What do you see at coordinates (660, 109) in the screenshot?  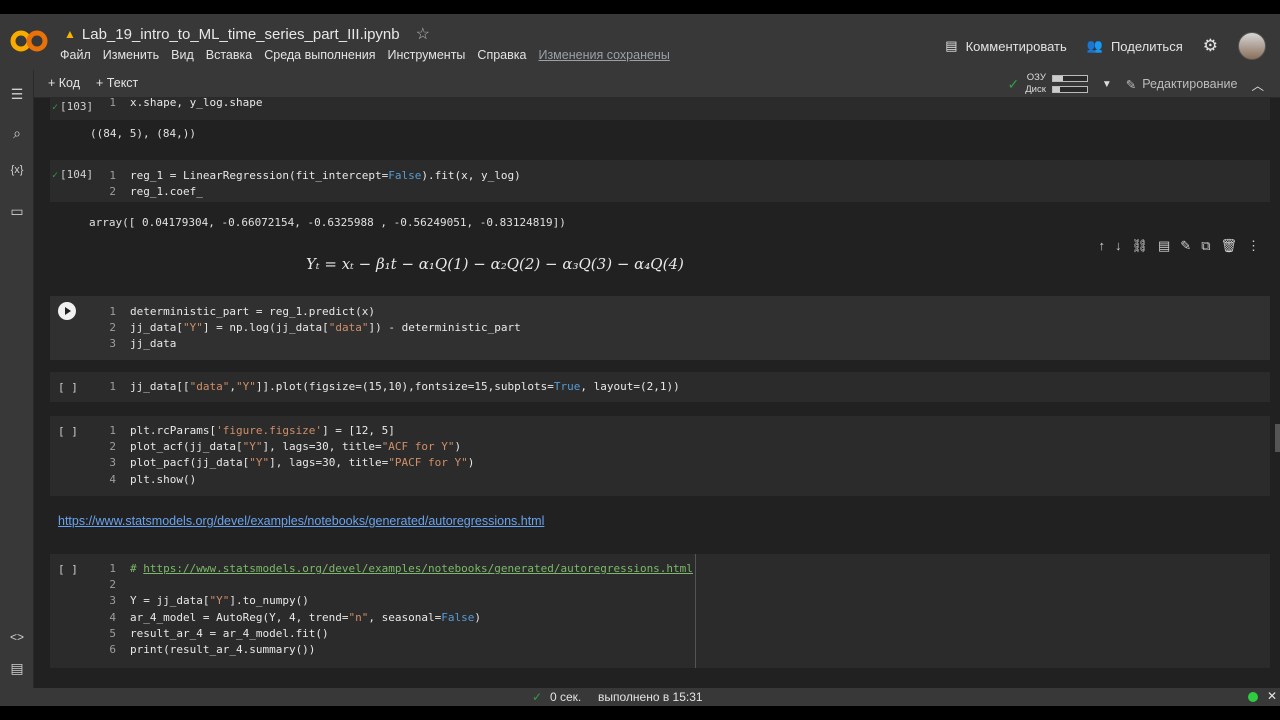 I see `code-cell-103: ✓ [103] 1 x.shape, y_log.shape` at bounding box center [660, 109].